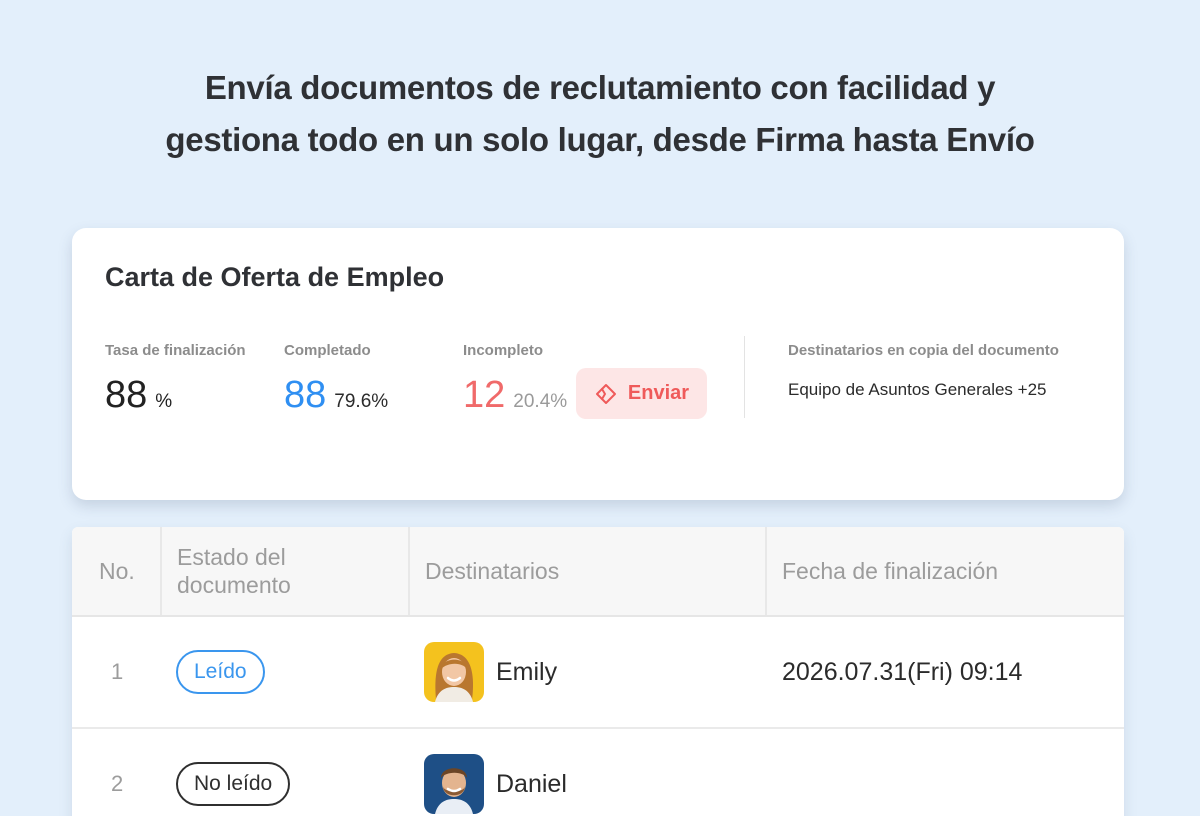 This screenshot has height=816, width=1200. I want to click on incomplete-percent: 20.4%, so click(540, 401).